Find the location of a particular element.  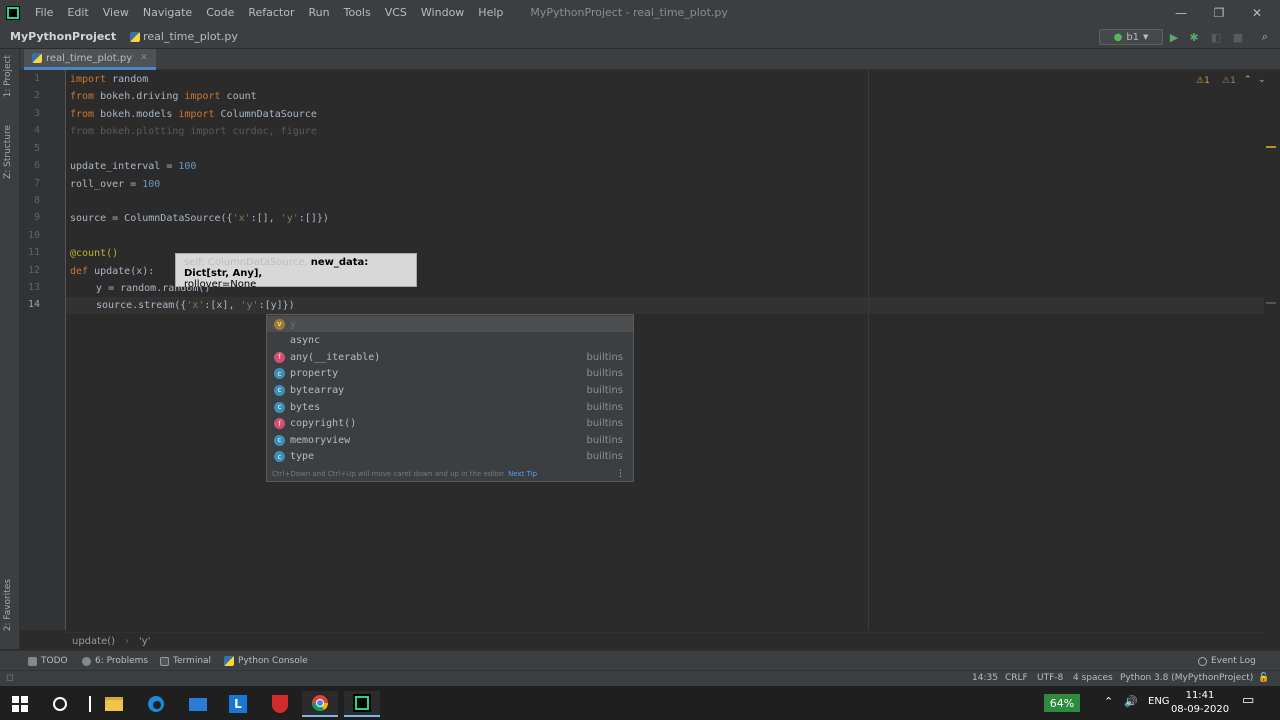

taskbar-pycharm is located at coordinates (362, 704).